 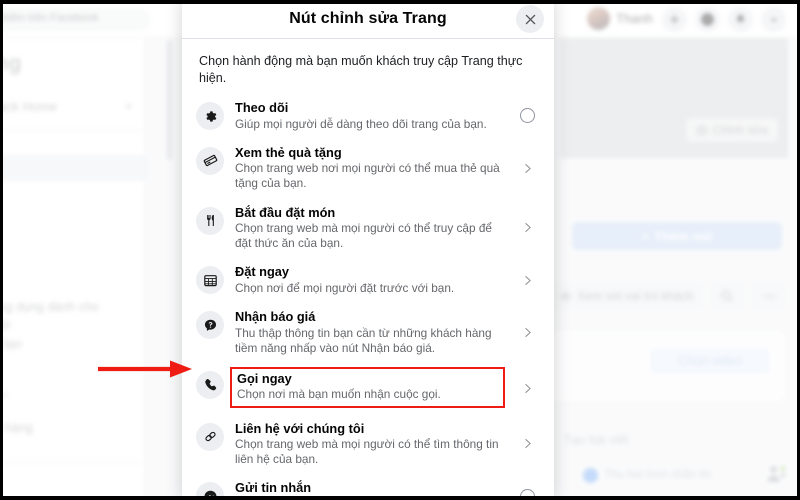 I want to click on dialog-title: Nút chỉnh sửa Trang, so click(x=368, y=18).